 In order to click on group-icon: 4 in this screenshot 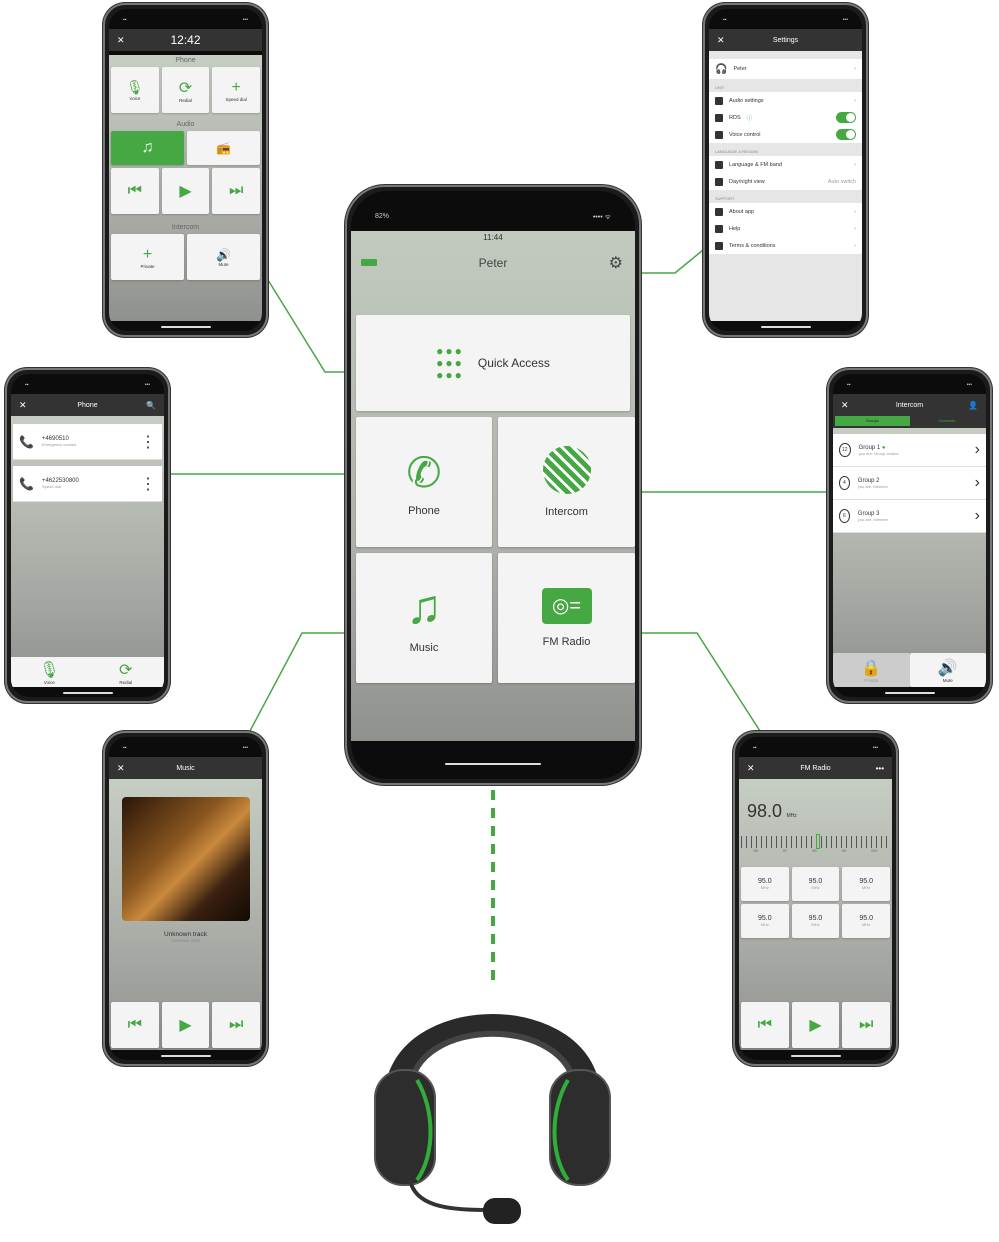, I will do `click(844, 483)`.